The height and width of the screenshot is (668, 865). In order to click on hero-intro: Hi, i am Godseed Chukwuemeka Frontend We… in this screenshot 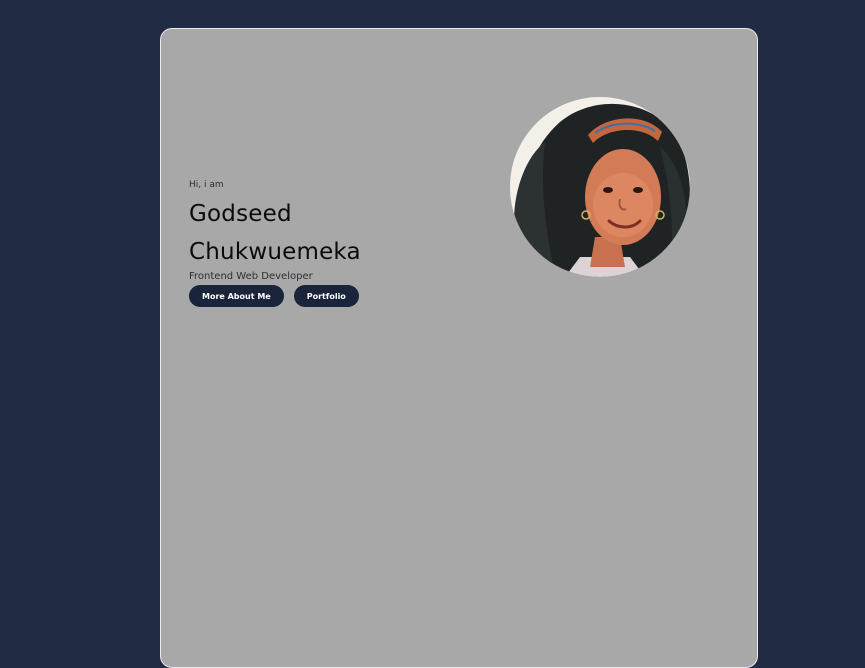, I will do `click(275, 243)`.